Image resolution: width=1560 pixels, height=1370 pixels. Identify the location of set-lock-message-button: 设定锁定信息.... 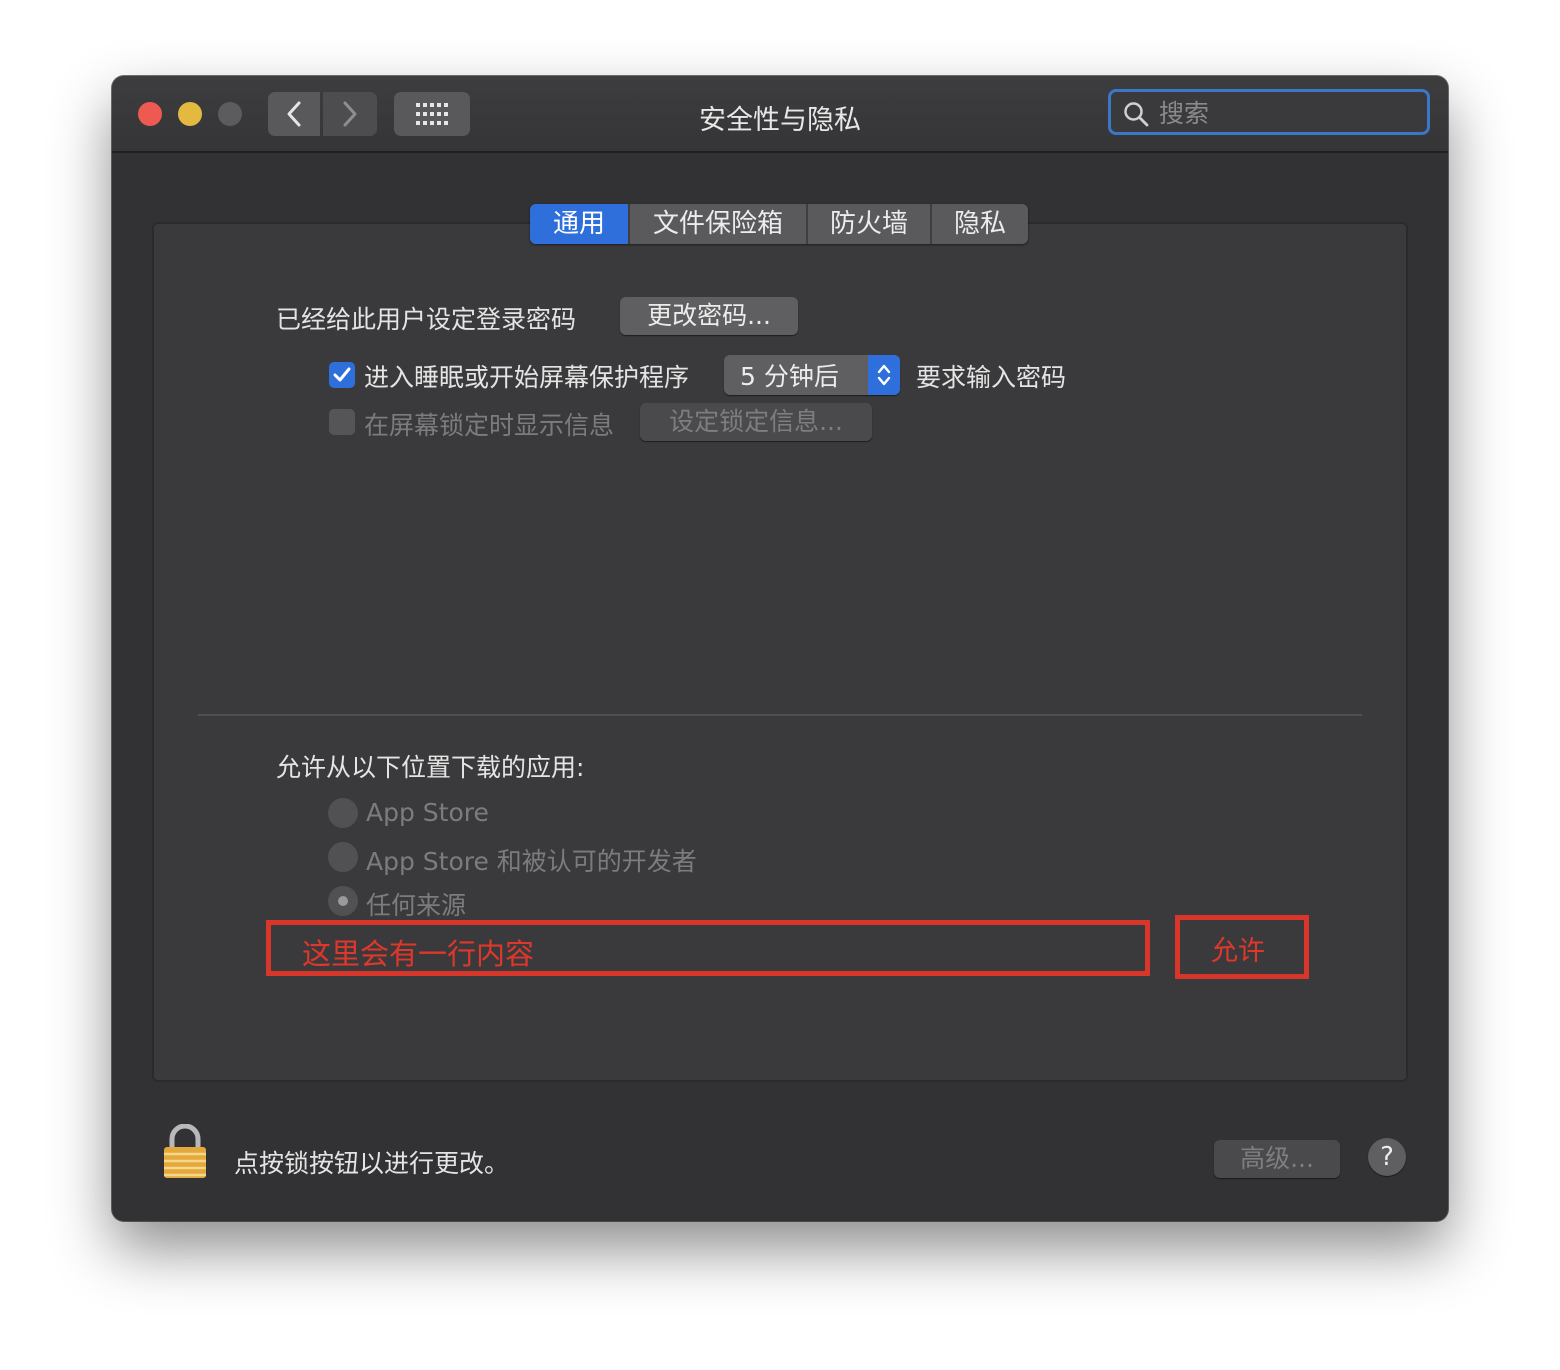
(756, 422).